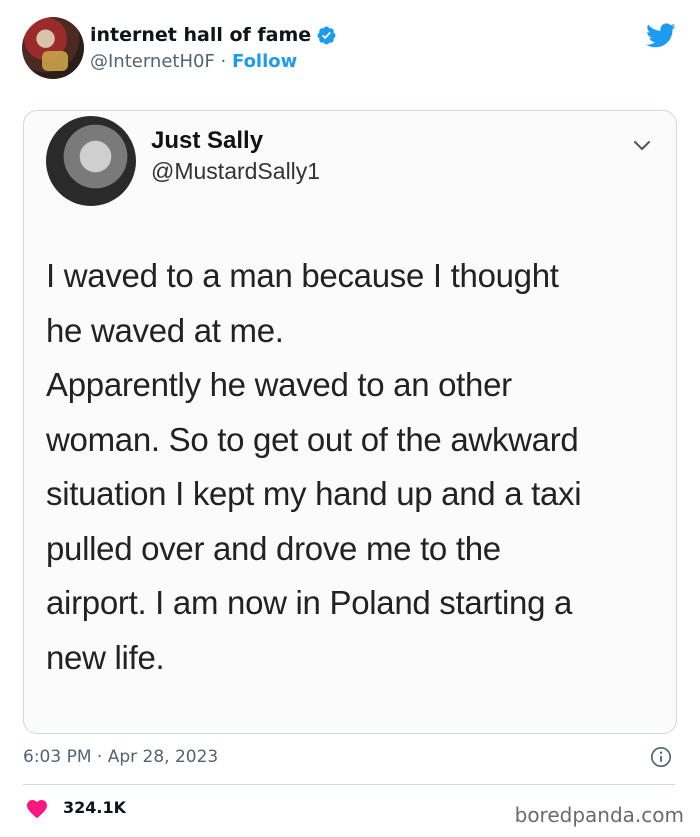 Image resolution: width=700 pixels, height=837 pixels. Describe the element at coordinates (200, 35) in the screenshot. I see `display-name: internet hall of fame` at that location.